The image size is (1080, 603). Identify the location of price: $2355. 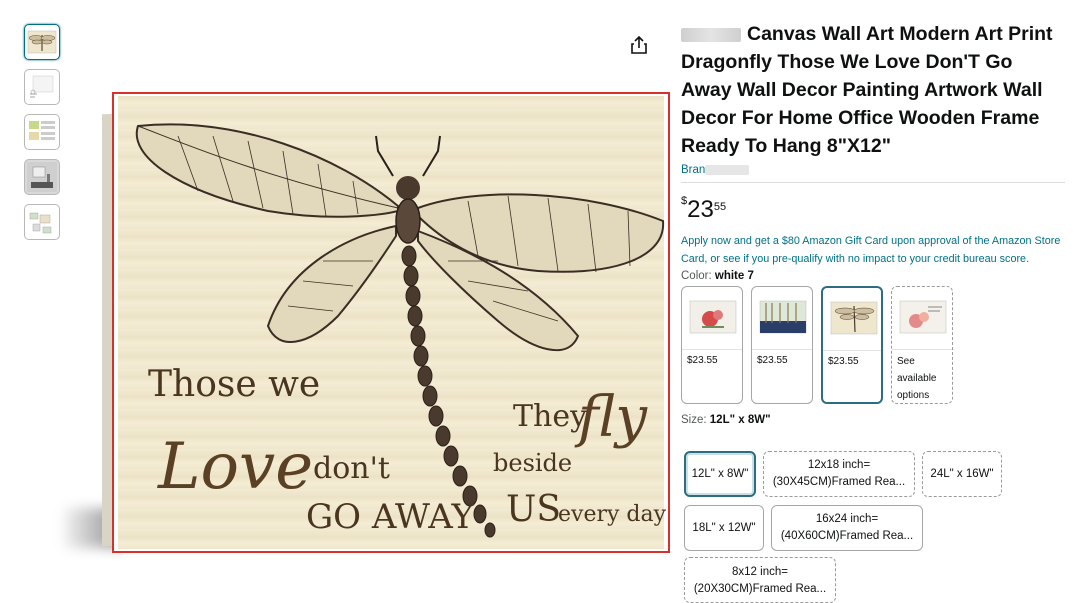
(873, 207).